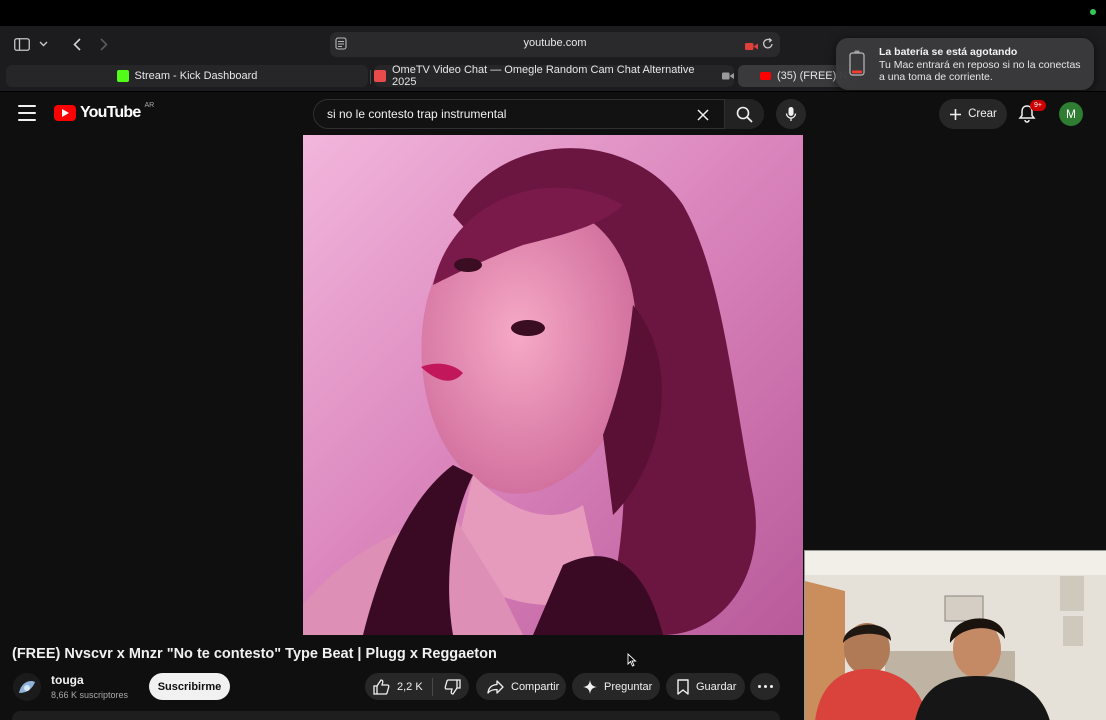 The image size is (1106, 720). I want to click on menu-bar-strip, so click(553, 13).